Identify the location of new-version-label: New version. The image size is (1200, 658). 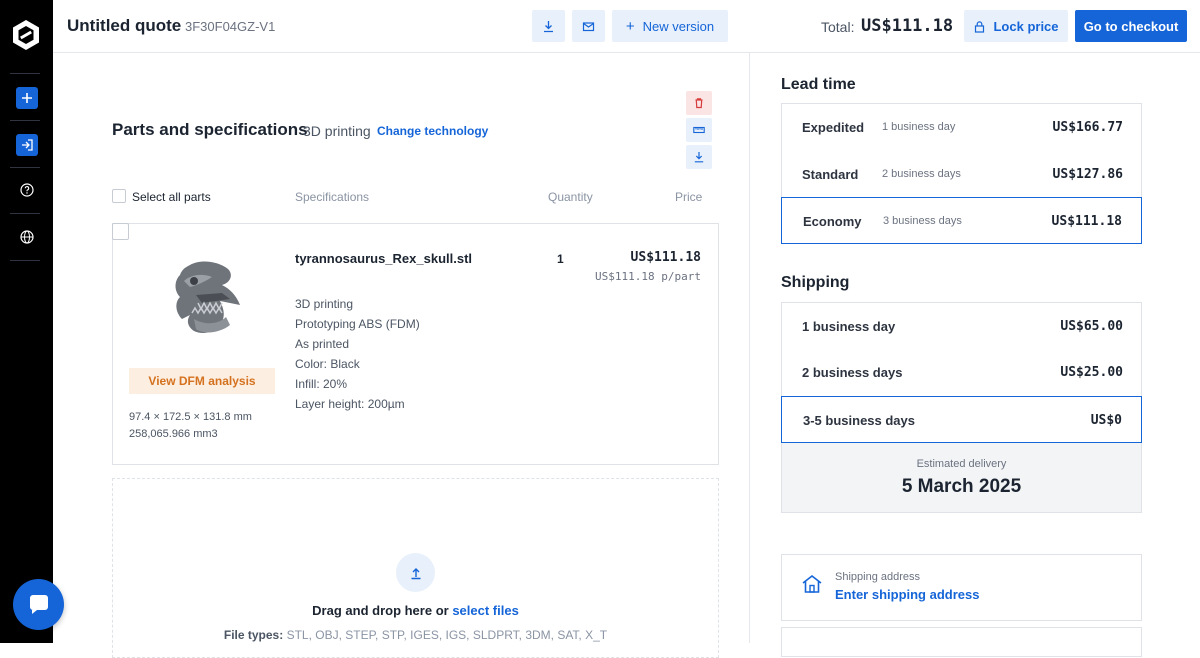
(678, 26).